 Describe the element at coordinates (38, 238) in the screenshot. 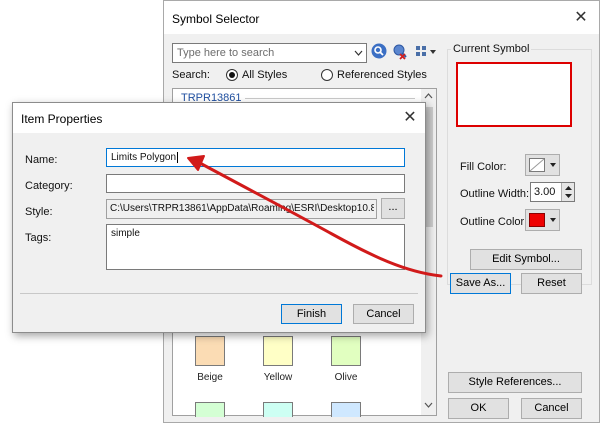

I see `tags-label: Tags:` at that location.